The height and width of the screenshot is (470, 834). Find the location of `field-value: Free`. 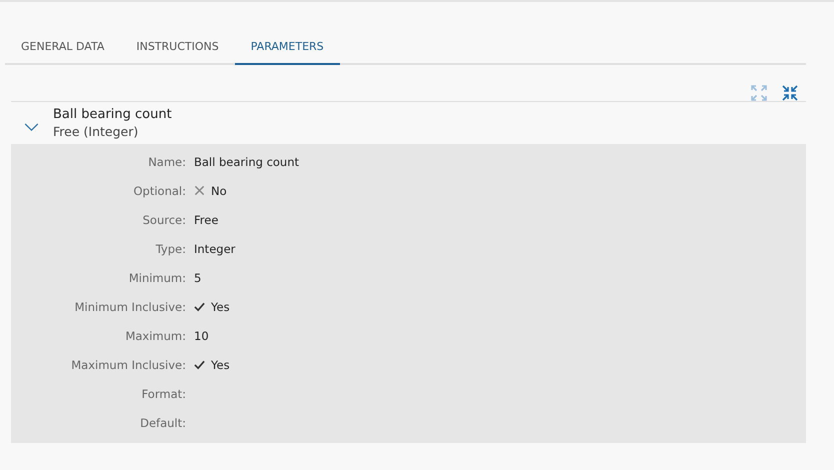

field-value: Free is located at coordinates (206, 219).